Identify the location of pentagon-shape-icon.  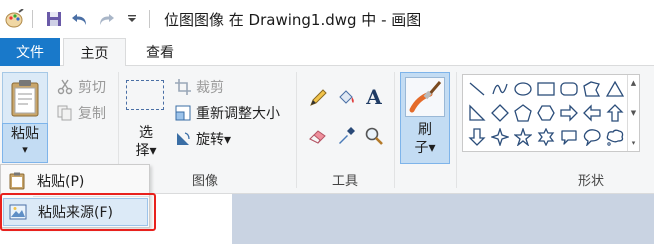
(522, 113).